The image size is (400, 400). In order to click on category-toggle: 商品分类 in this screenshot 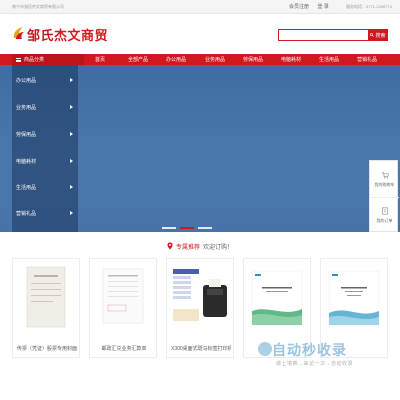, I will do `click(48, 59)`.